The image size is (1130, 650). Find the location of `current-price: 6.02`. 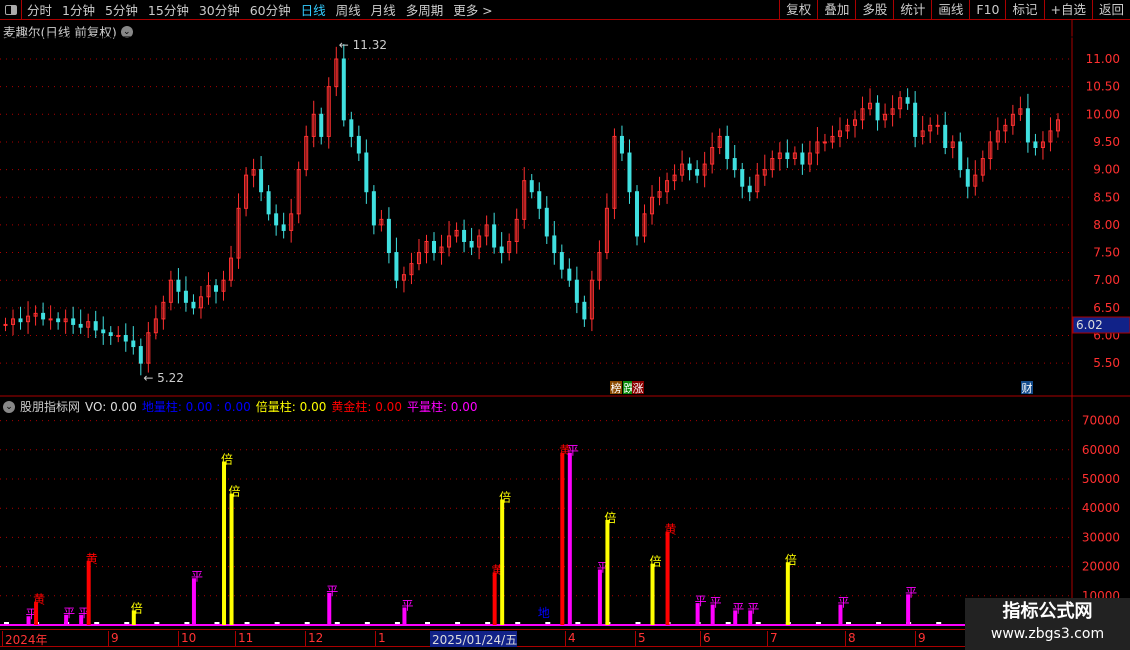

current-price: 6.02 is located at coordinates (1089, 325).